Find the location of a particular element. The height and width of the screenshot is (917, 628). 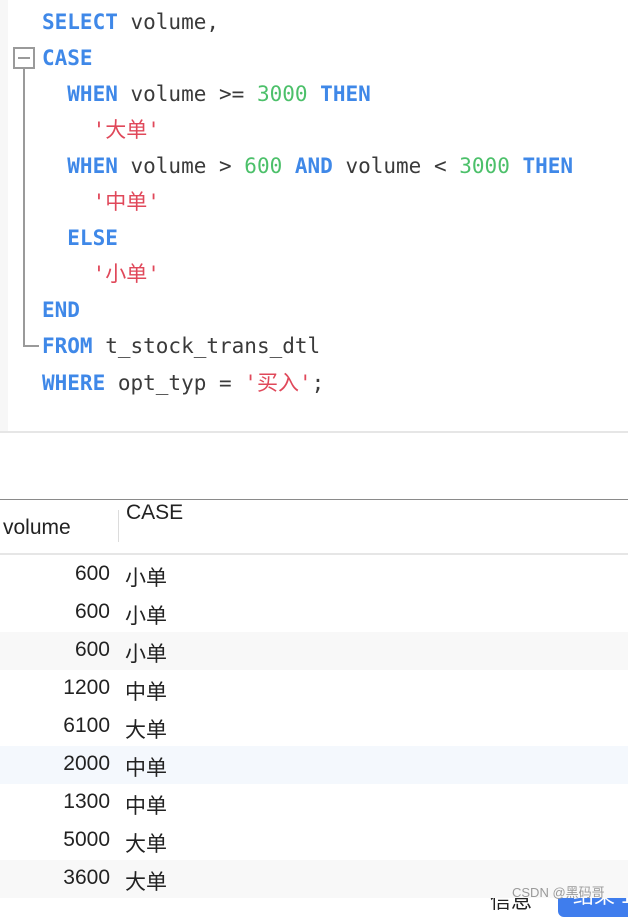

sql-keyword: AND is located at coordinates (313, 166).